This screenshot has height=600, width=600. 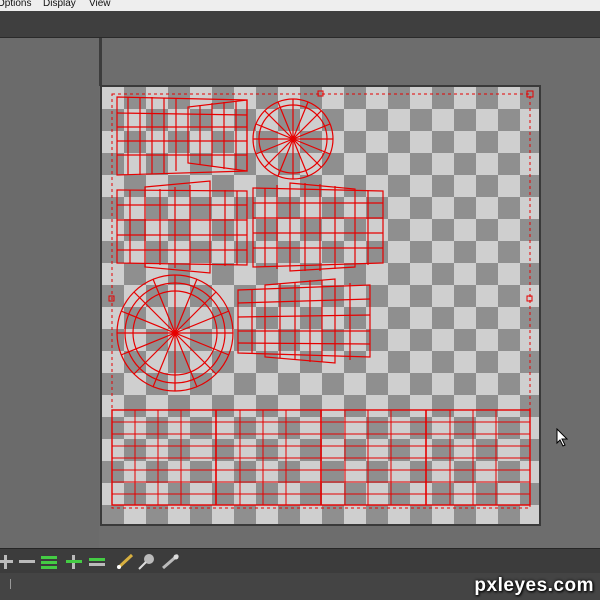 What do you see at coordinates (148, 561) in the screenshot?
I see `pin-icon` at bounding box center [148, 561].